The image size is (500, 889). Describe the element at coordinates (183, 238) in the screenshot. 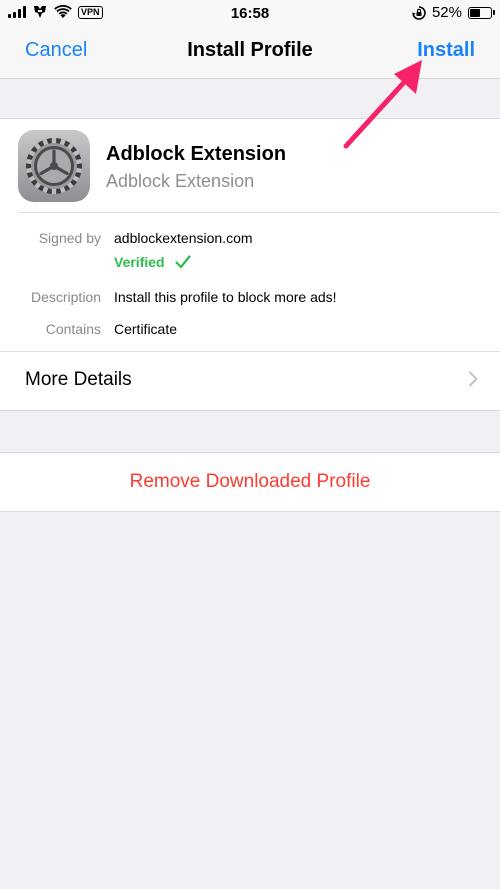

I see `signed-by-value: adblockextension.com` at that location.